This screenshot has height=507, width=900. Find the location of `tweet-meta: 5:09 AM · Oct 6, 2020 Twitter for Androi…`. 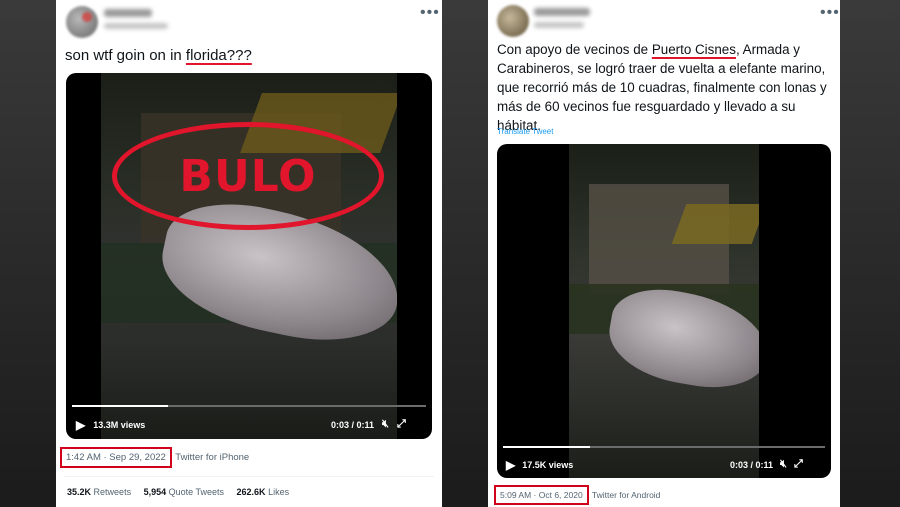

tweet-meta: 5:09 AM · Oct 6, 2020 Twitter for Androi… is located at coordinates (577, 495).